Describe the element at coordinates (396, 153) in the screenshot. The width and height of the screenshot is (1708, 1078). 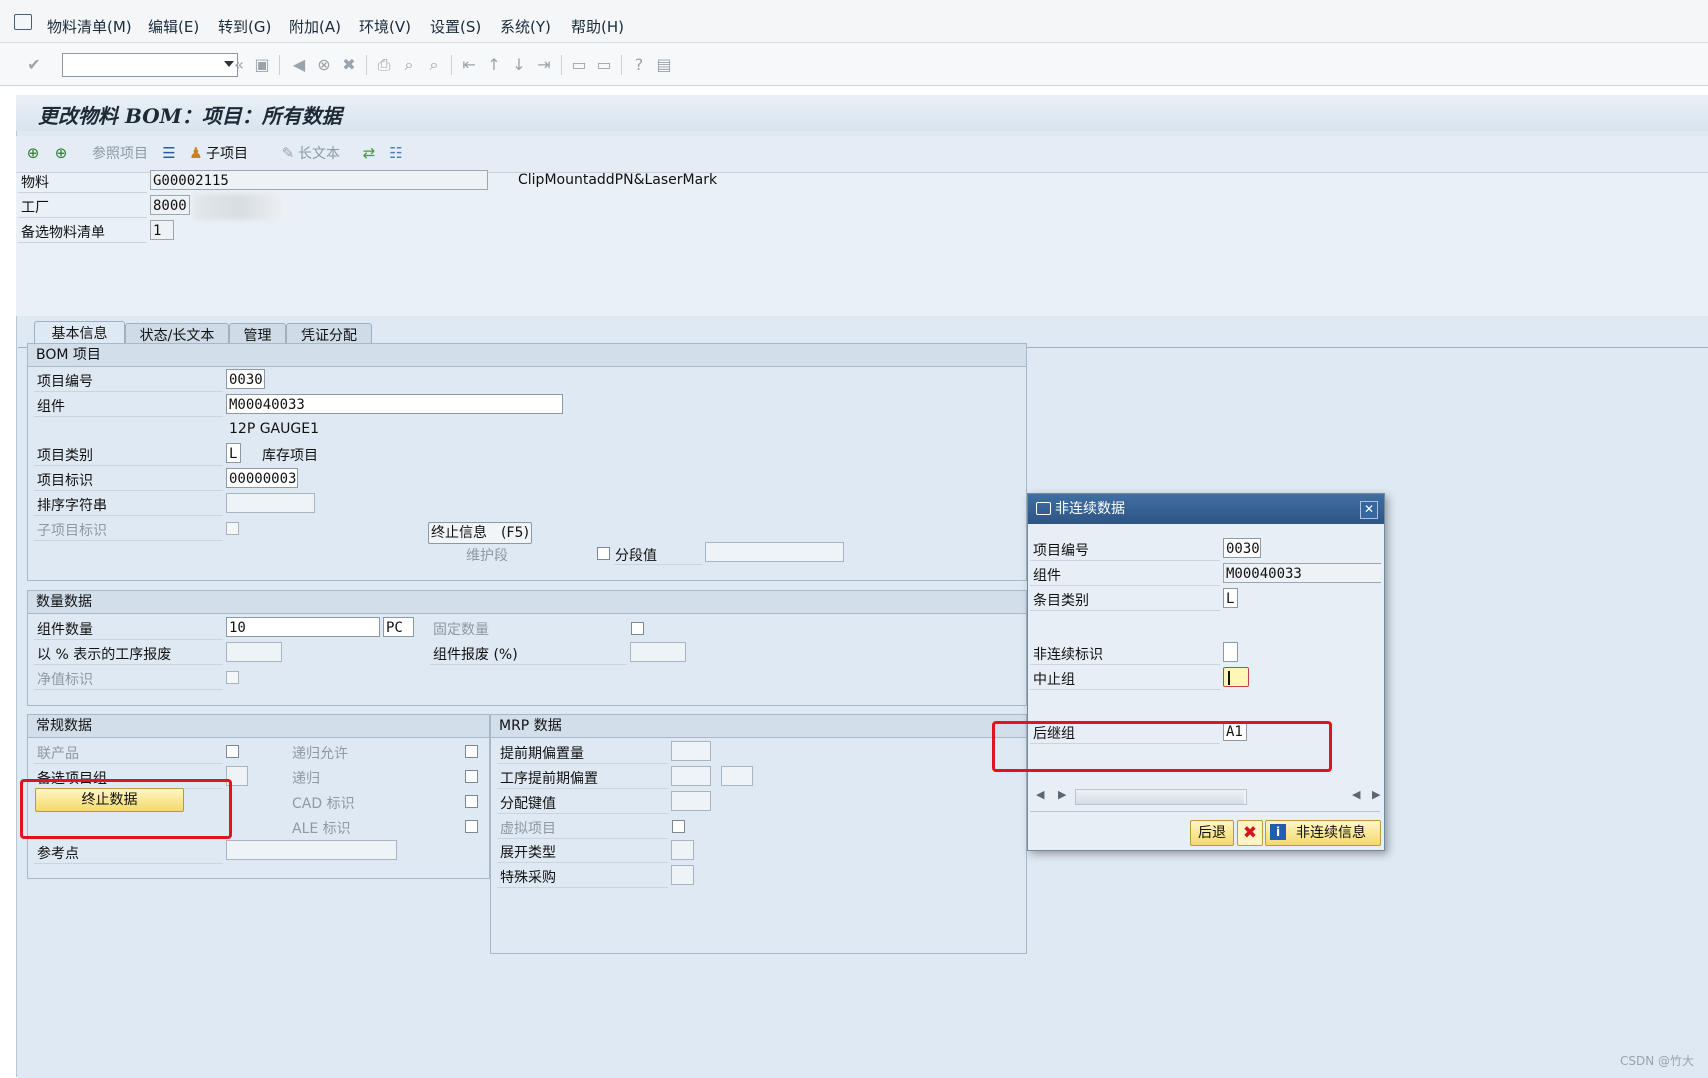
I see `structure-icon: ☷` at that location.